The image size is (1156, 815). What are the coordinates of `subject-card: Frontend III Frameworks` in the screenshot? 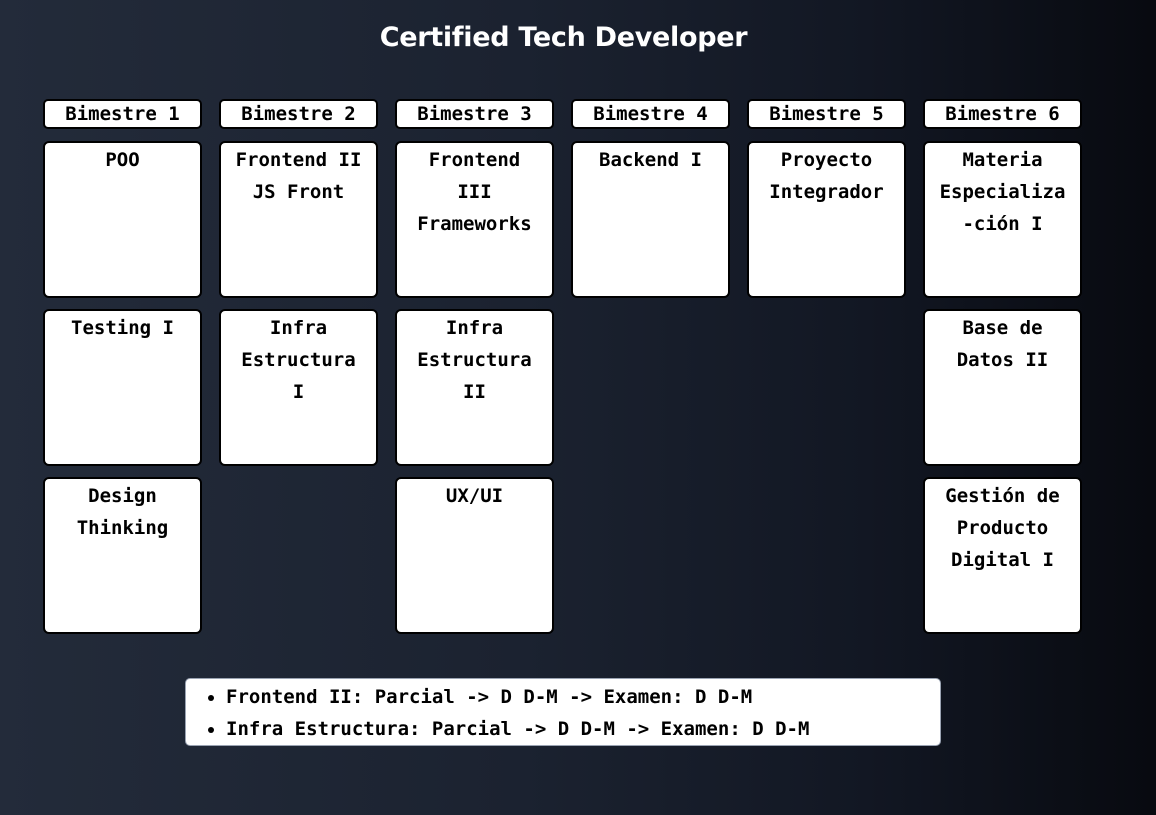 It's located at (474, 219).